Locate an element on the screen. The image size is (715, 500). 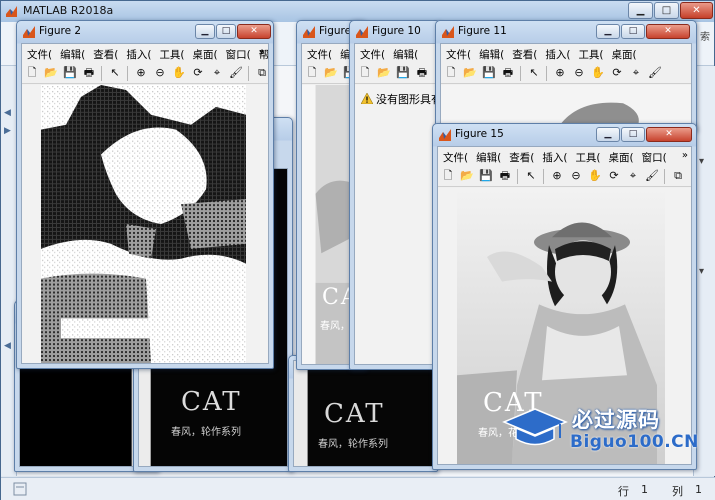
figure-title-bar: Figure 11 ▁ □ ✕ is located at coordinates (566, 32).